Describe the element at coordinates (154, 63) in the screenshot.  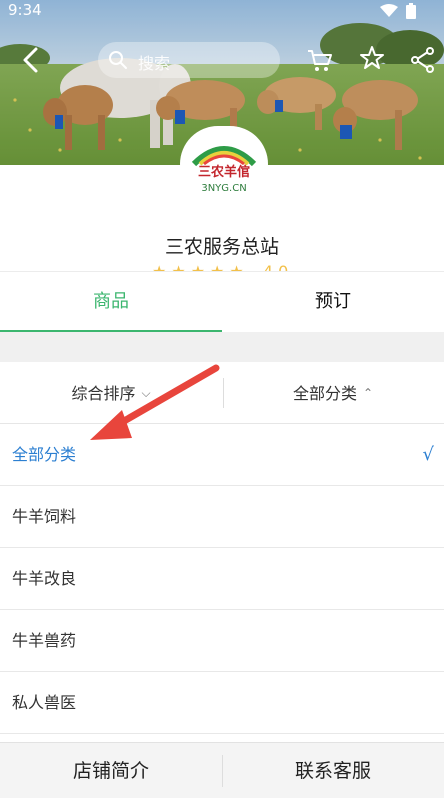
I see `search-placeholder: 搜索` at that location.